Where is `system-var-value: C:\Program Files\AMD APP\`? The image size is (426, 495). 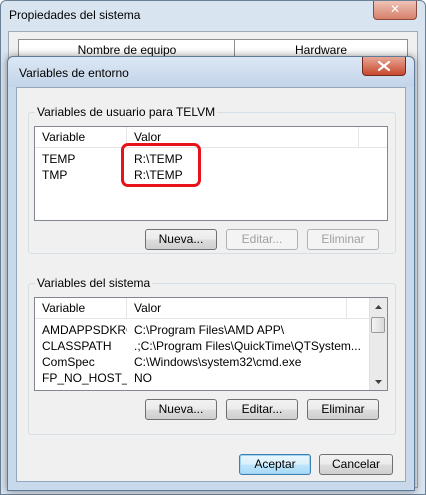 system-var-value: C:\Program Files\AMD APP\ is located at coordinates (209, 330).